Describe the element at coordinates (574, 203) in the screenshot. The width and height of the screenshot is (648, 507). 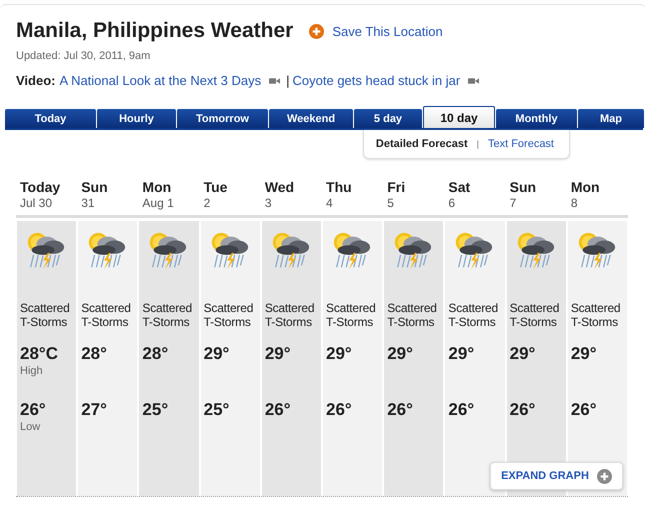
I see `day-date: 8` at that location.